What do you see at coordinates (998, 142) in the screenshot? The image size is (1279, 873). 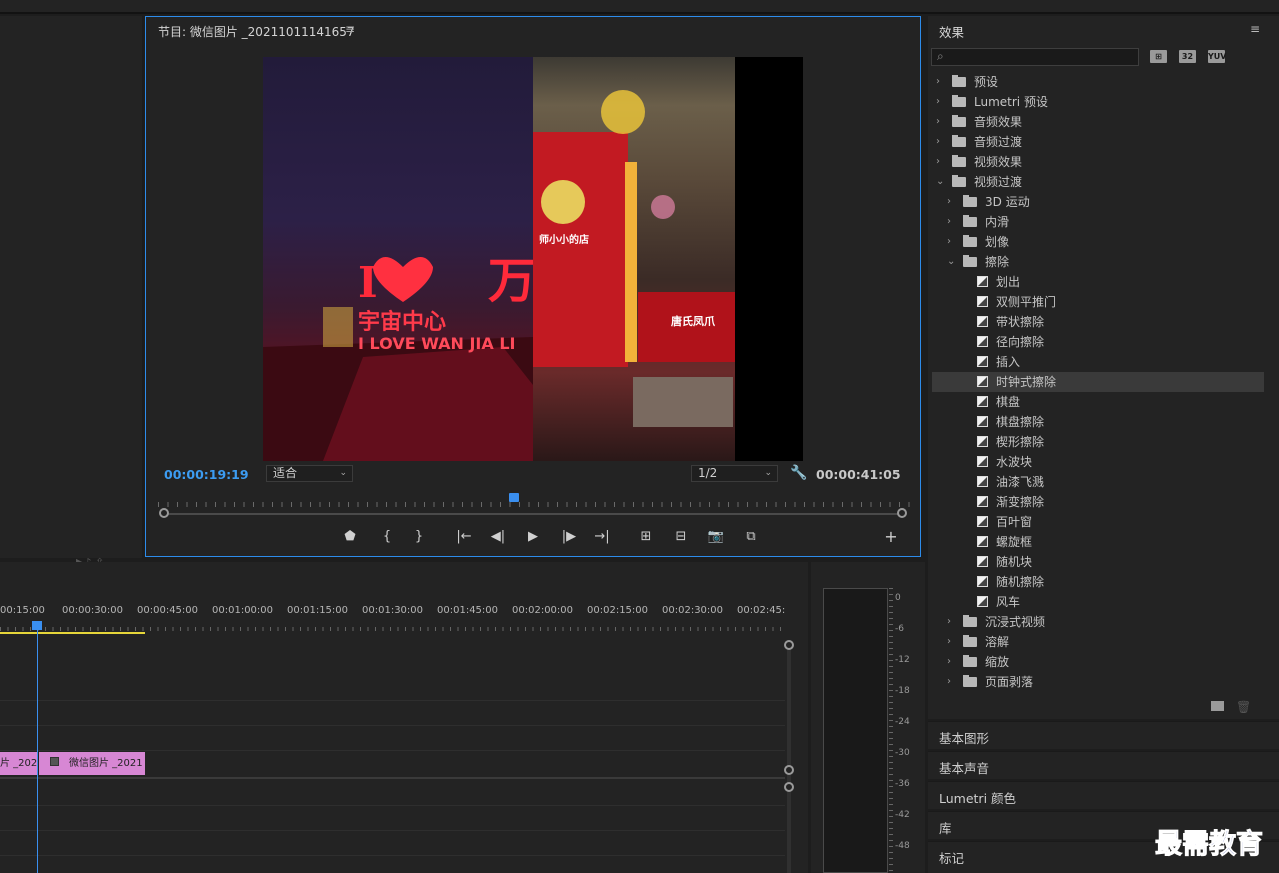 I see `effects-tree-label: 音频过渡` at bounding box center [998, 142].